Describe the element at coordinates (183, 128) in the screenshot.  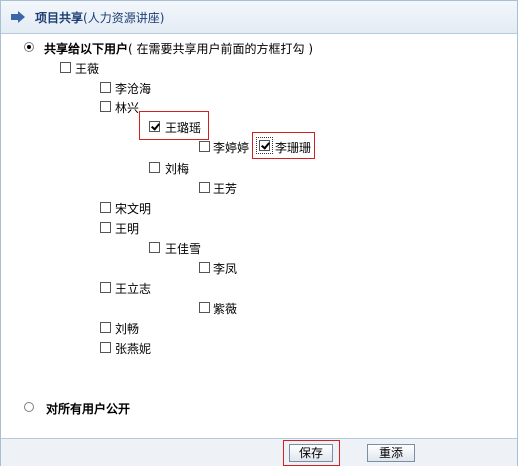
I see `user-label: 王璐瑶` at that location.